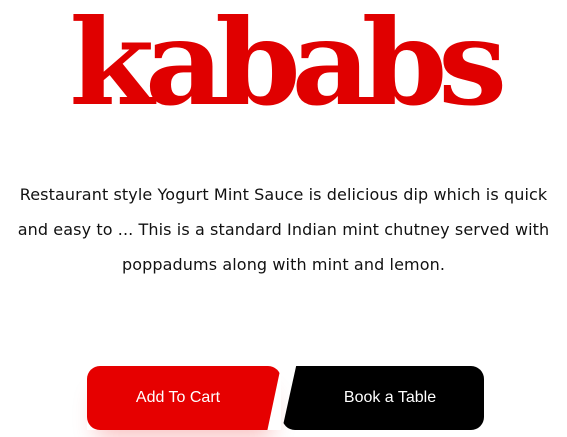 The width and height of the screenshot is (567, 437). What do you see at coordinates (390, 397) in the screenshot?
I see `book-table-label: Book a Table` at bounding box center [390, 397].